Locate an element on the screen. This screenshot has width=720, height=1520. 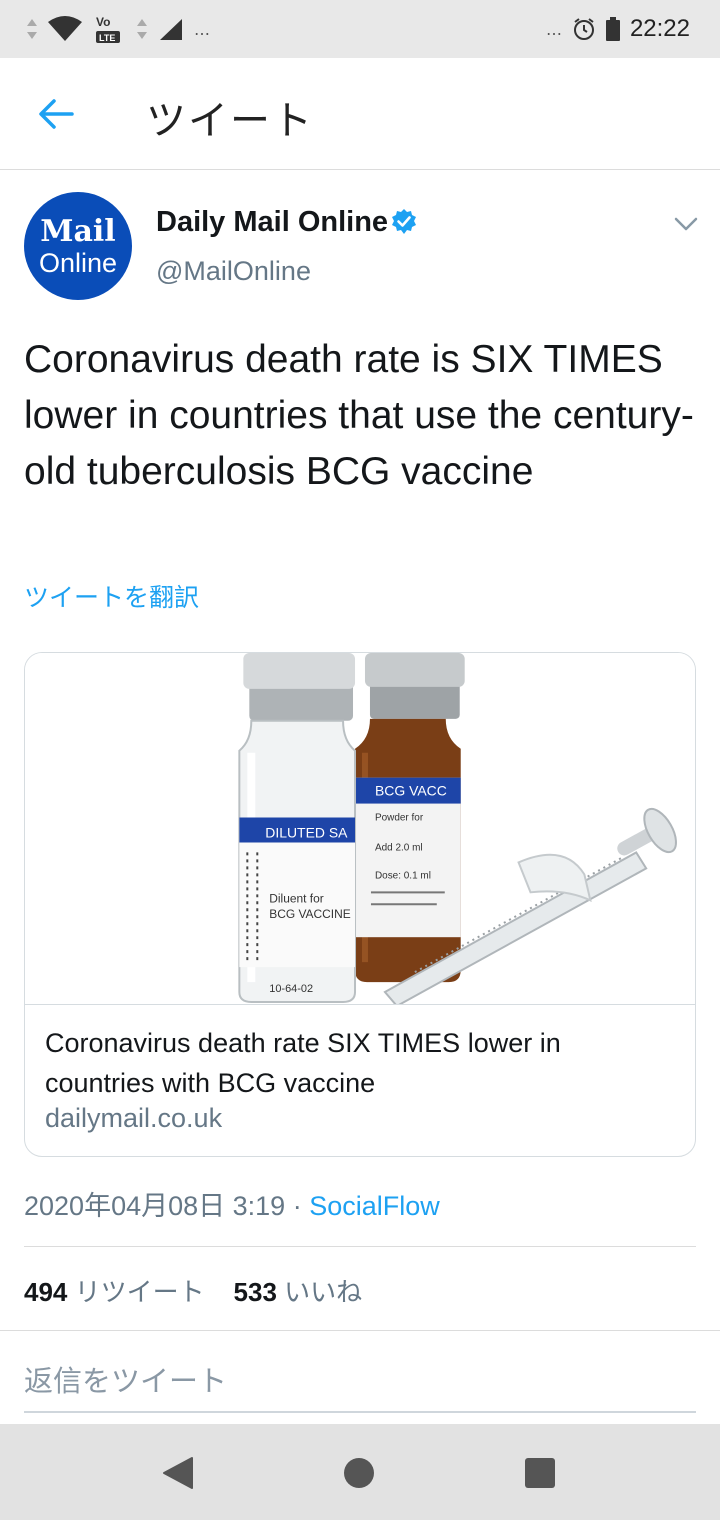
wifi-icon is located at coordinates (65, 28).